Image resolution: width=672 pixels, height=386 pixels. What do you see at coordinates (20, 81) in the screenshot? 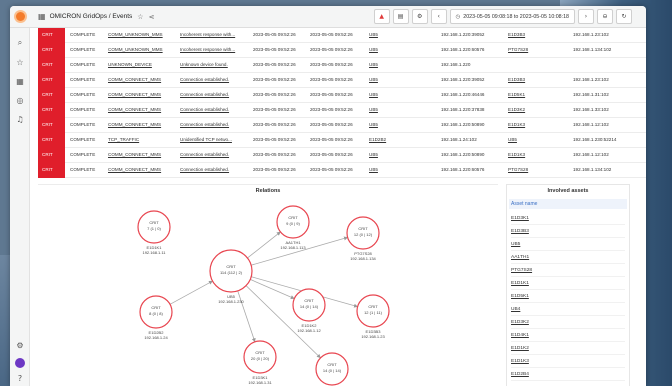
I see `dashboards-icon: ▦` at bounding box center [20, 81].